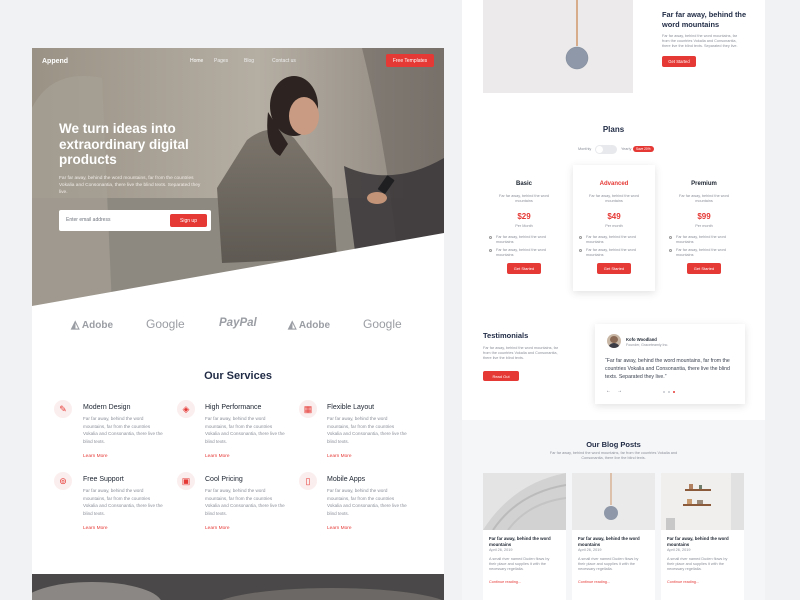  Describe the element at coordinates (186, 409) in the screenshot. I see `layers-icon: ◈` at that location.